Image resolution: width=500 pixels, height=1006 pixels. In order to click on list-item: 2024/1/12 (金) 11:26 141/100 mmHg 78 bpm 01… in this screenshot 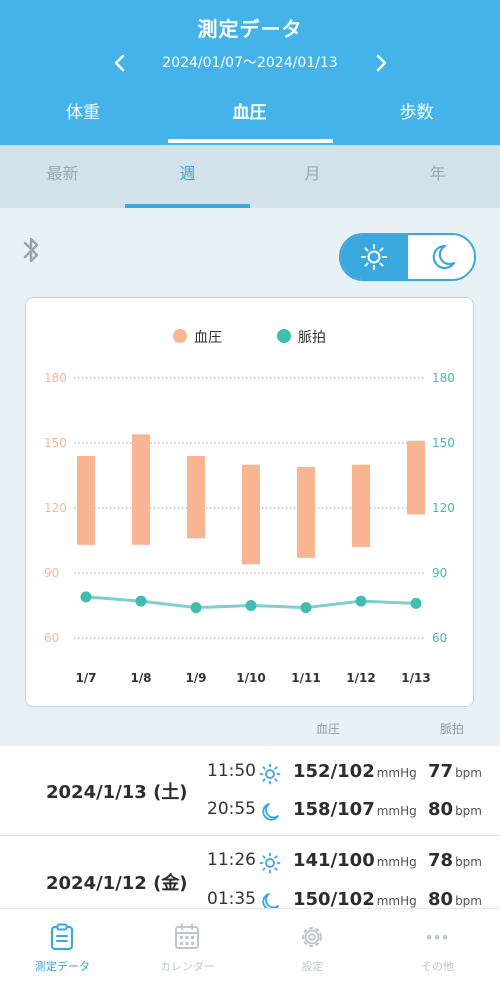, I will do `click(250, 872)`.